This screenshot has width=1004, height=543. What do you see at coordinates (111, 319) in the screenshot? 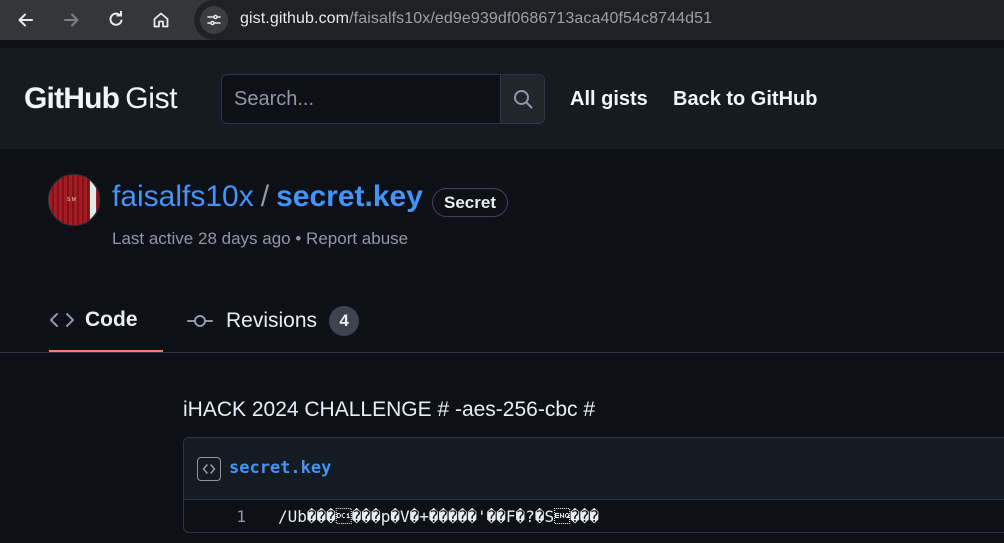
I see `tab-code-label: Code` at bounding box center [111, 319].